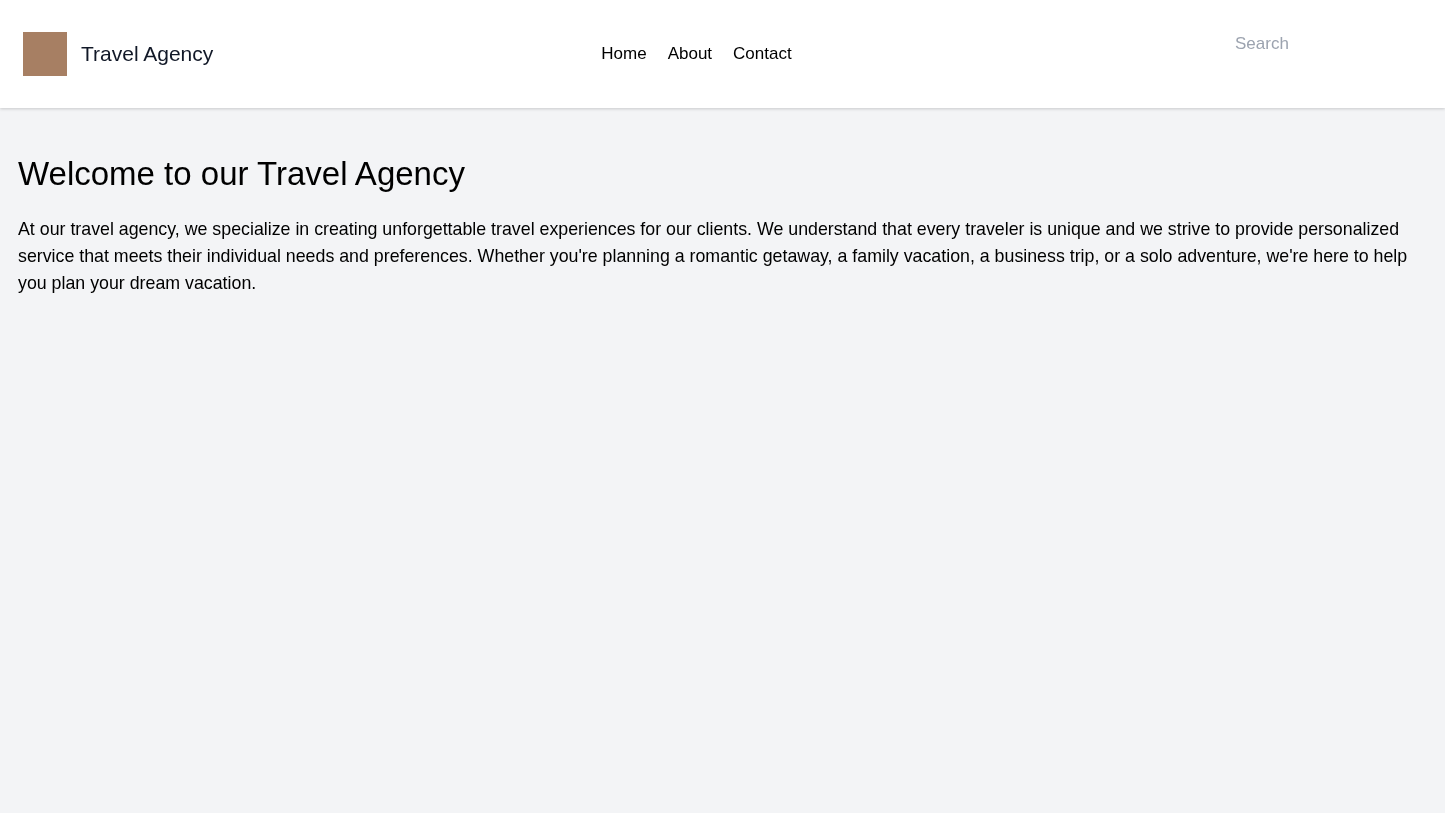  What do you see at coordinates (147, 54) in the screenshot?
I see `brand-name: Travel Agency` at bounding box center [147, 54].